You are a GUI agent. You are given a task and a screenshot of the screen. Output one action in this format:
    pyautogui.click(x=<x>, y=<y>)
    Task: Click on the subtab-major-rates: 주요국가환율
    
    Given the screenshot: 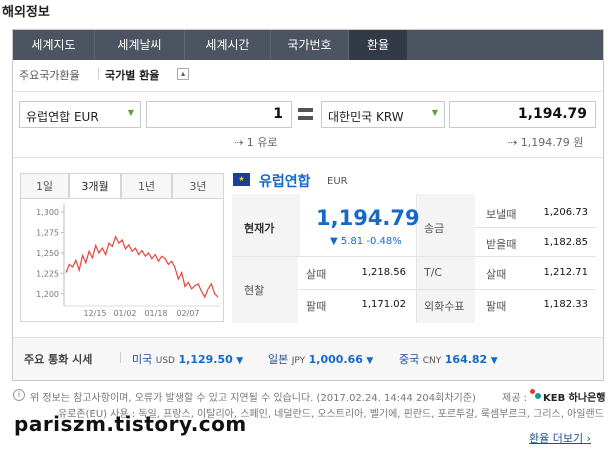 What is the action you would take?
    pyautogui.click(x=49, y=75)
    